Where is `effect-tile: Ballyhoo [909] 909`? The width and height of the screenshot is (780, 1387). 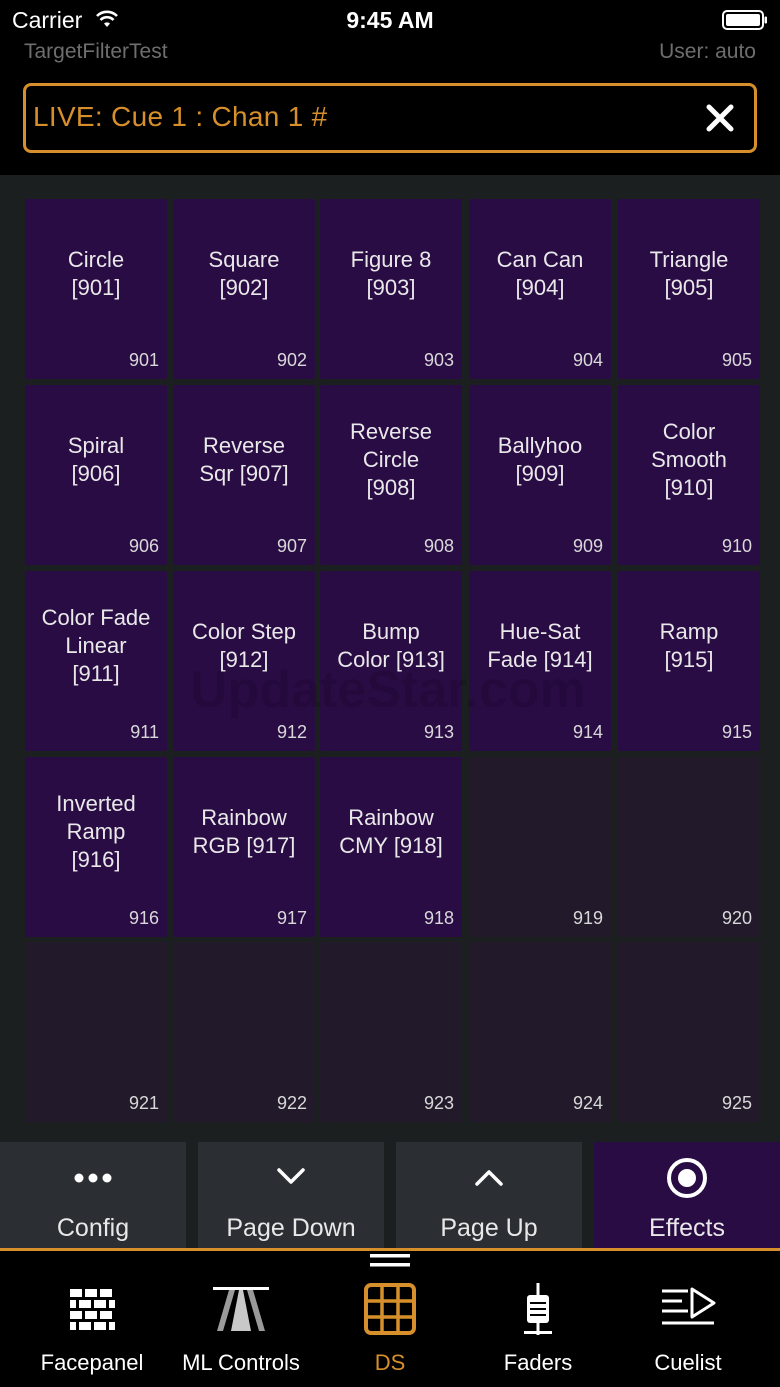 effect-tile: Ballyhoo [909] 909 is located at coordinates (540, 475).